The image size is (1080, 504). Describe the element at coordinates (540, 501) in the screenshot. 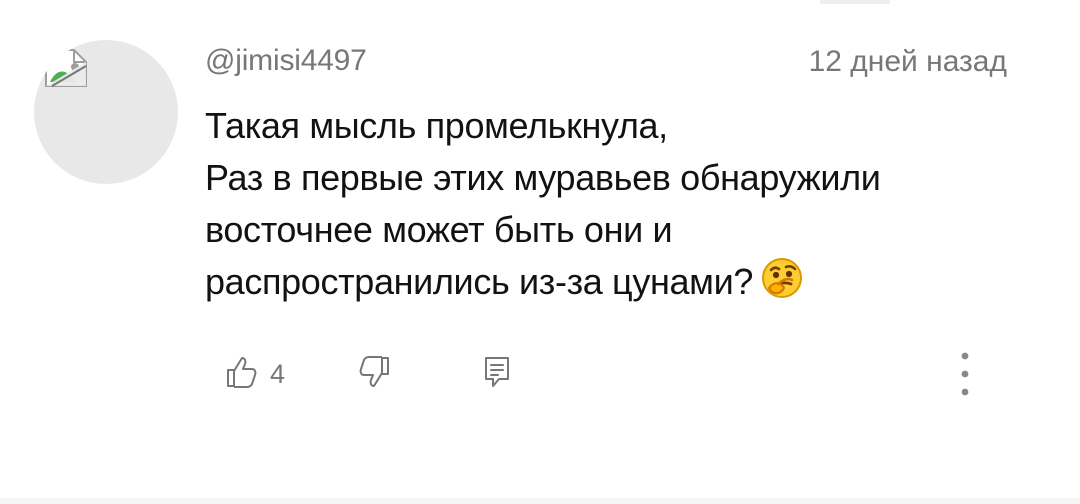

I see `bottom-divider` at that location.